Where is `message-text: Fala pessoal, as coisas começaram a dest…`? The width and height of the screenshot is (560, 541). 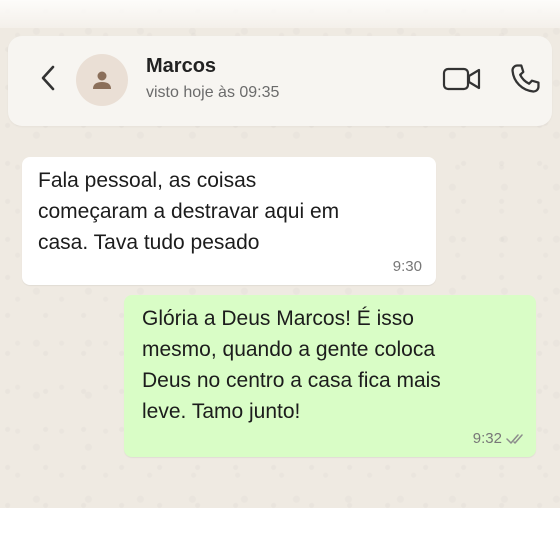
message-text: Fala pessoal, as coisas começaram a dest… is located at coordinates (189, 211).